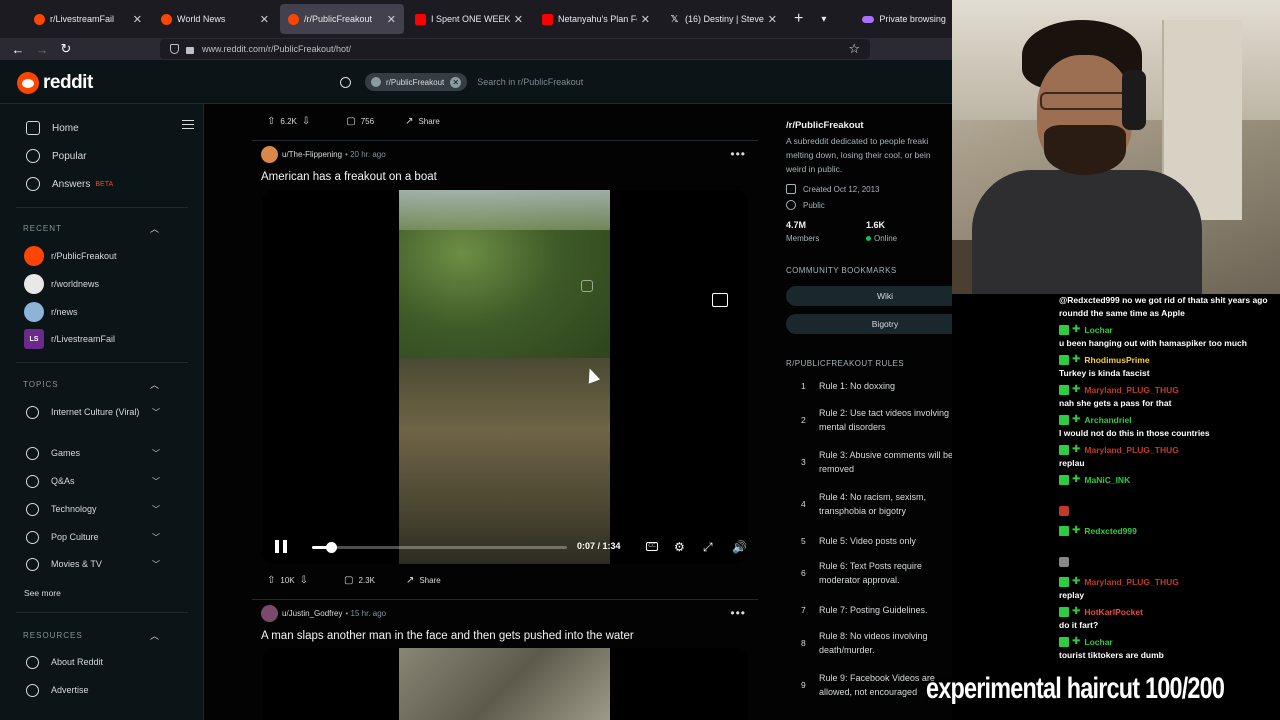  Describe the element at coordinates (69, 184) in the screenshot. I see `nav-answers: Answers BETA` at that location.